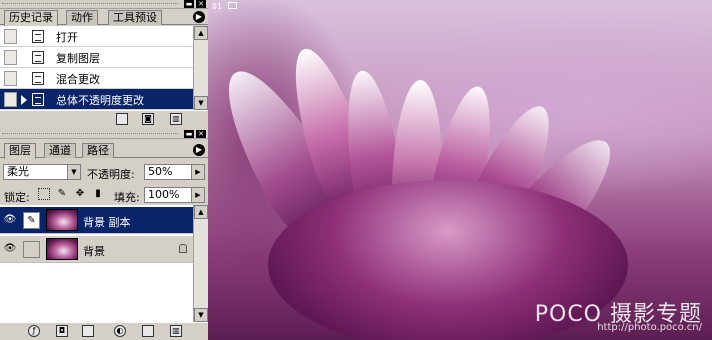 This screenshot has height=340, width=712. Describe the element at coordinates (107, 222) in the screenshot. I see `layer-name: 背景 副本` at that location.